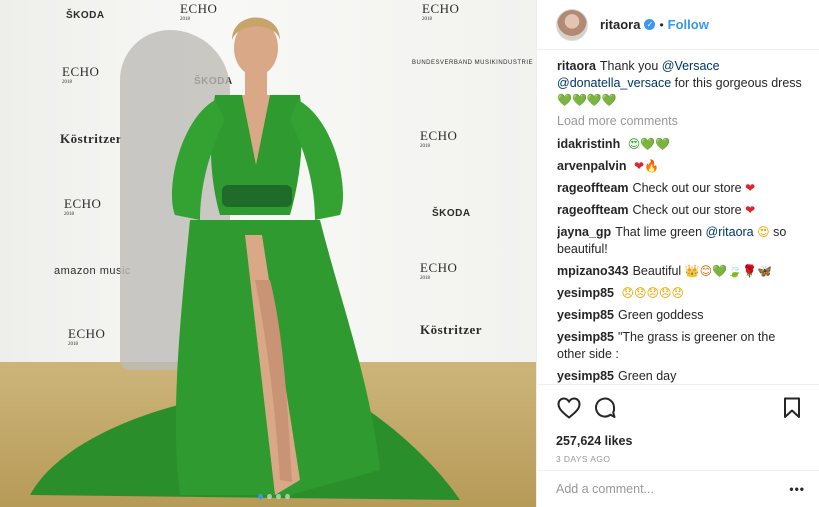 The image size is (819, 507). What do you see at coordinates (647, 376) in the screenshot?
I see `comment-text: Green day` at bounding box center [647, 376].